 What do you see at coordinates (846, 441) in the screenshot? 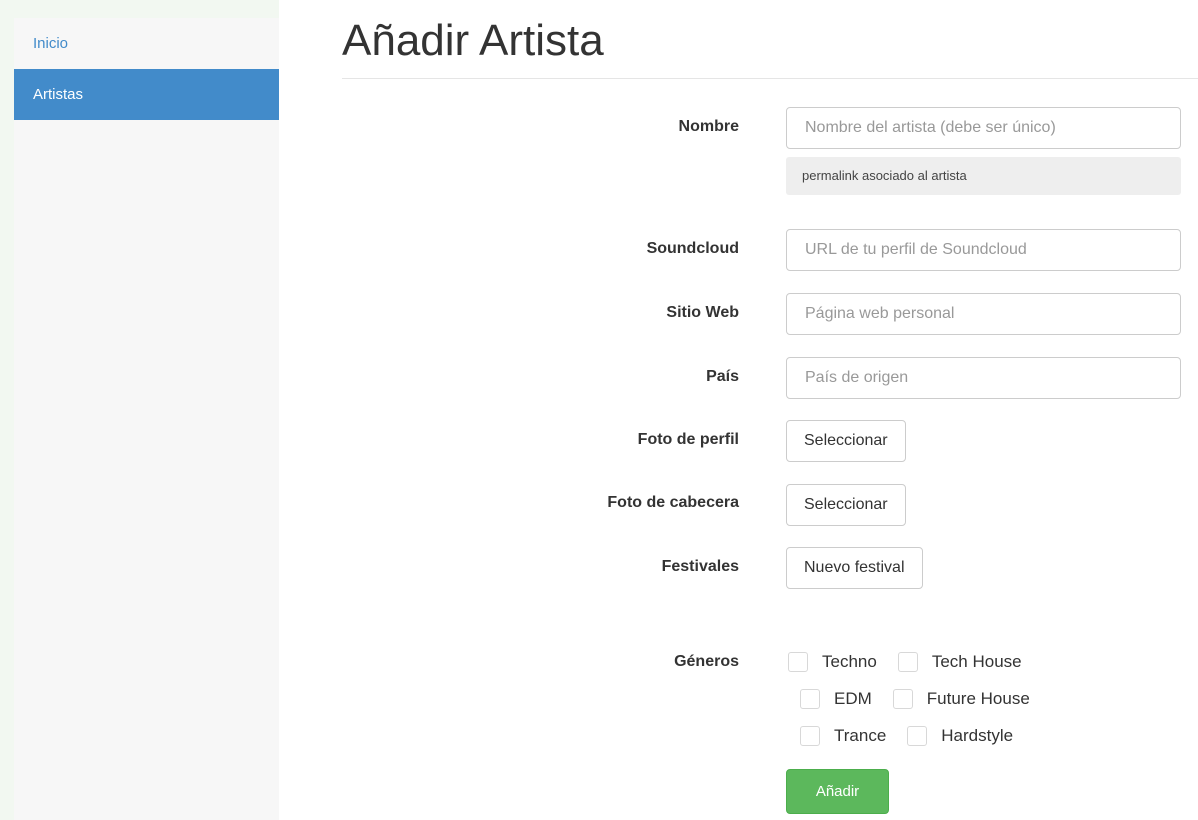
I see `foto-perfil-select-button: Seleccionar` at bounding box center [846, 441].